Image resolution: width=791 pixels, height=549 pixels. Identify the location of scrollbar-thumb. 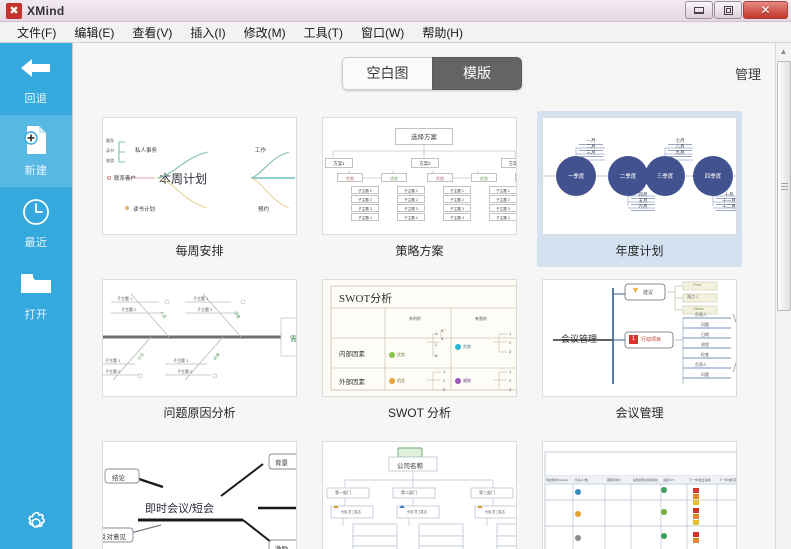
(784, 186).